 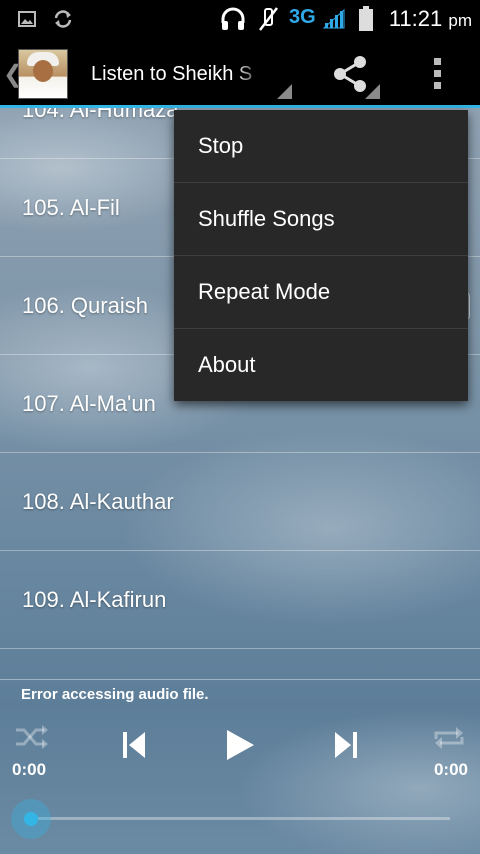 What do you see at coordinates (63, 19) in the screenshot?
I see `sync-icon` at bounding box center [63, 19].